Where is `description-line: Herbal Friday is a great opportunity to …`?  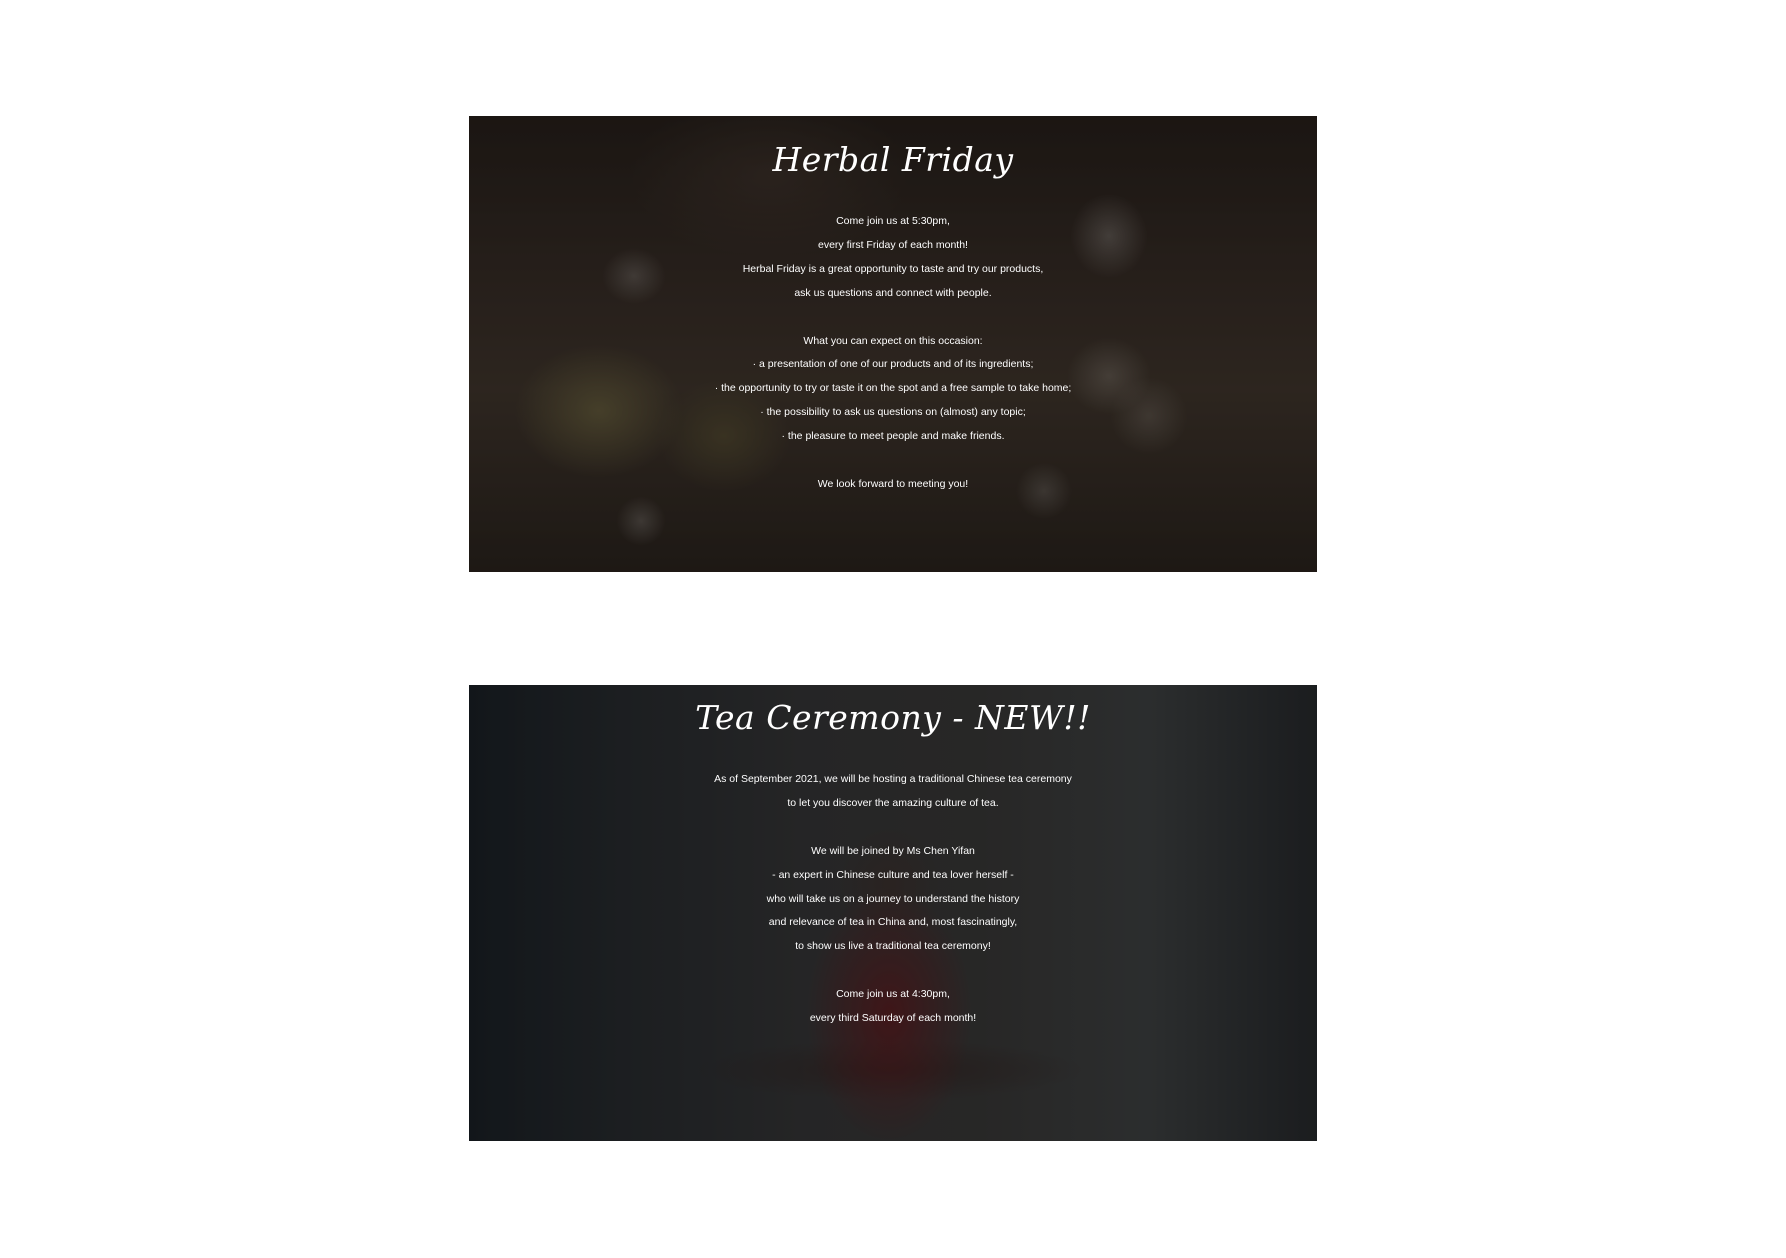
description-line: Herbal Friday is a great opportunity to … is located at coordinates (893, 268).